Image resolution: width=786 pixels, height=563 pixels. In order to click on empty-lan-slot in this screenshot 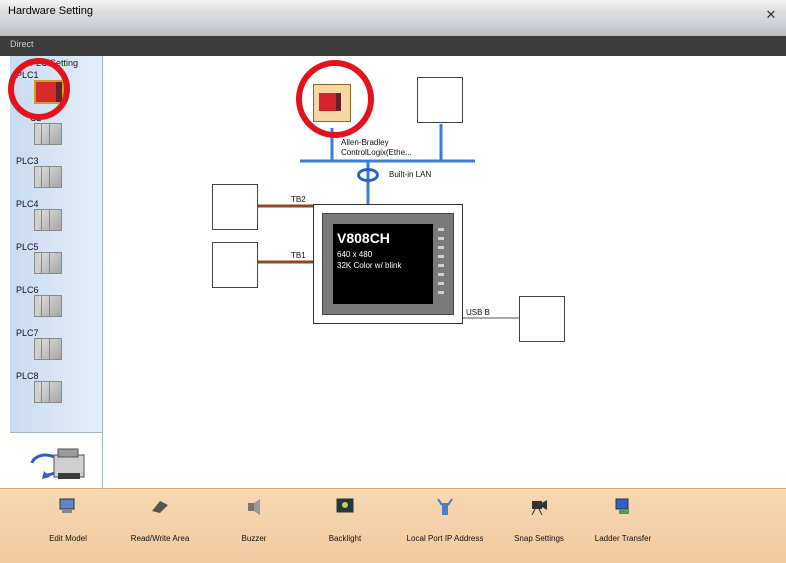, I will do `click(440, 100)`.